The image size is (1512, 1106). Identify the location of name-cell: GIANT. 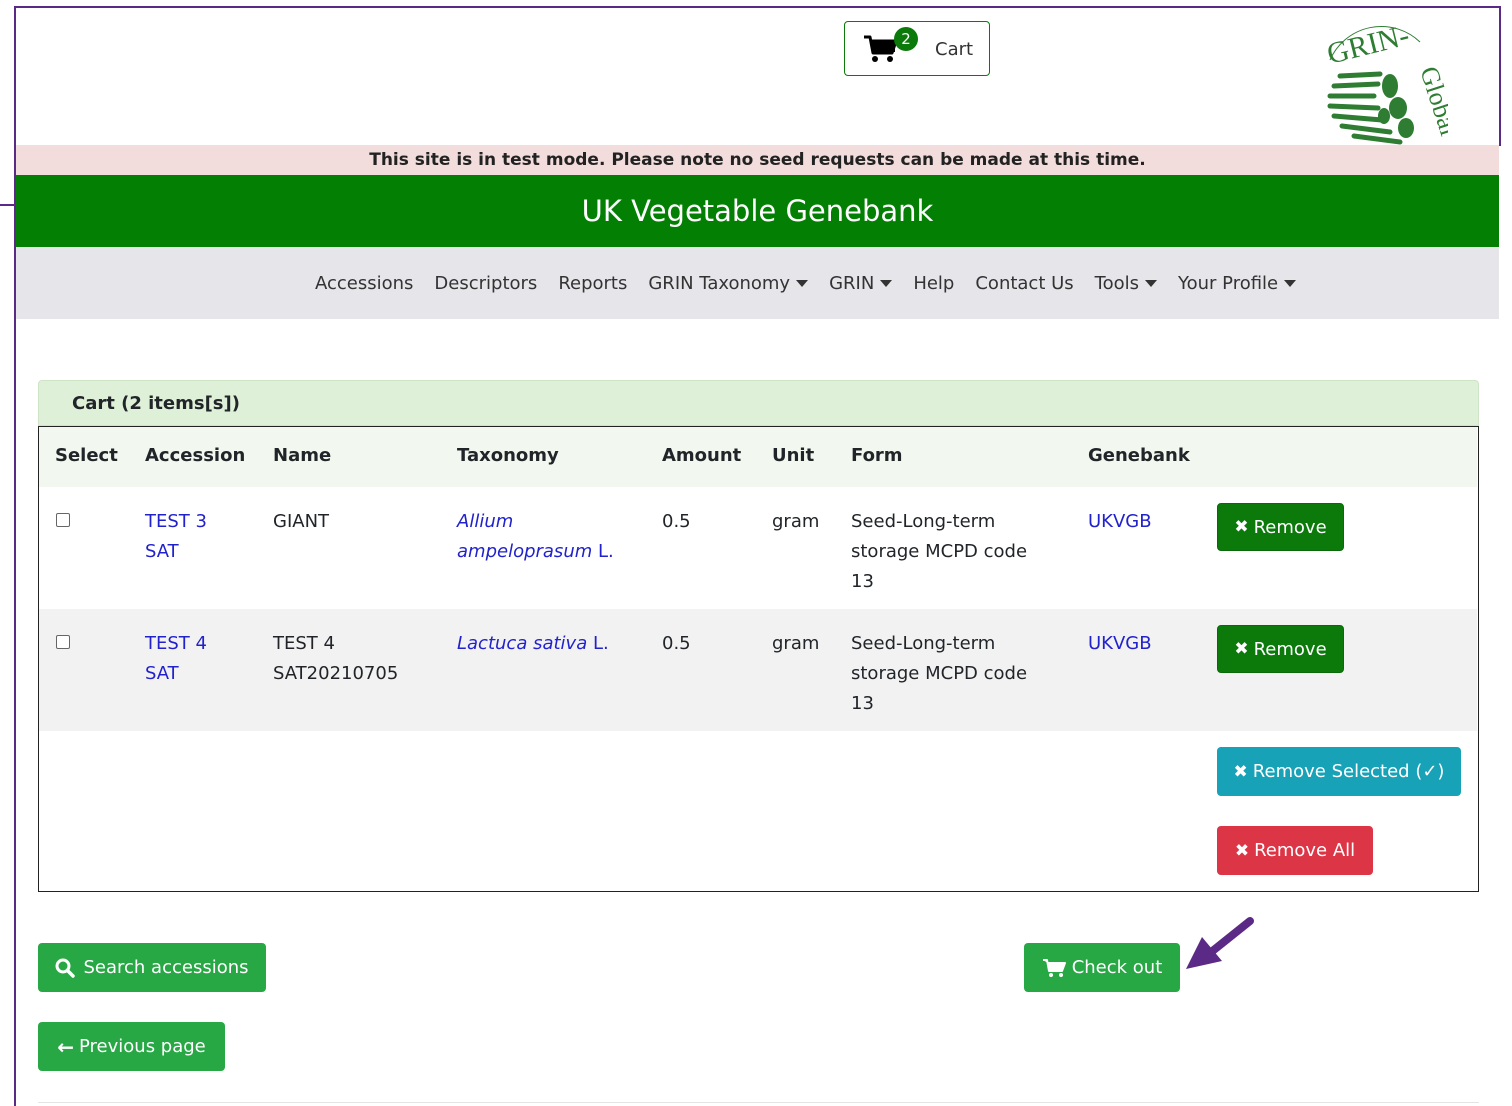
(301, 522).